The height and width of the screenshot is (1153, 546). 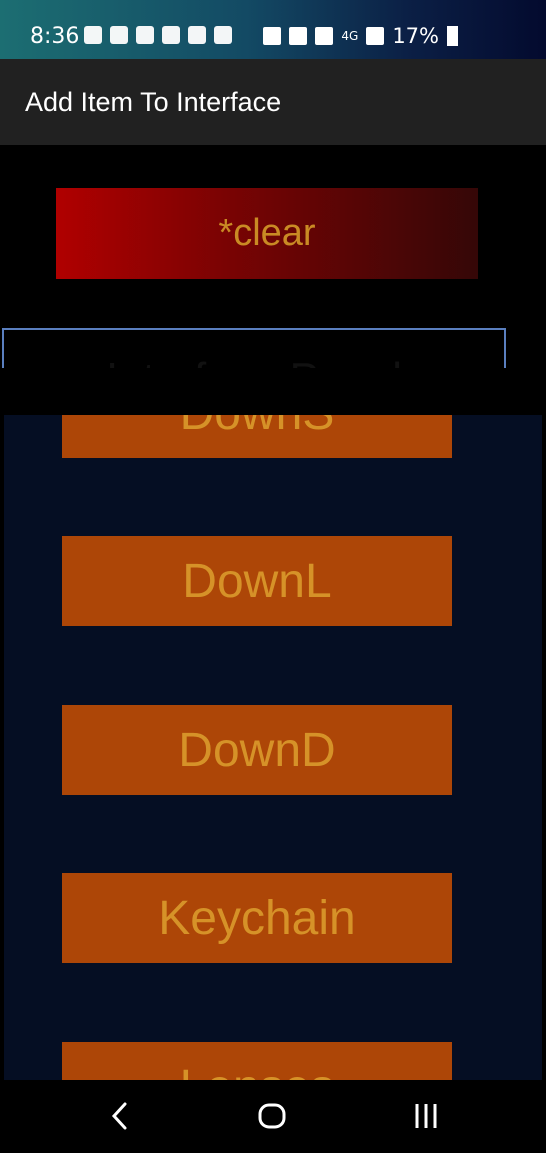 What do you see at coordinates (257, 918) in the screenshot?
I see `list-item: Keychain` at bounding box center [257, 918].